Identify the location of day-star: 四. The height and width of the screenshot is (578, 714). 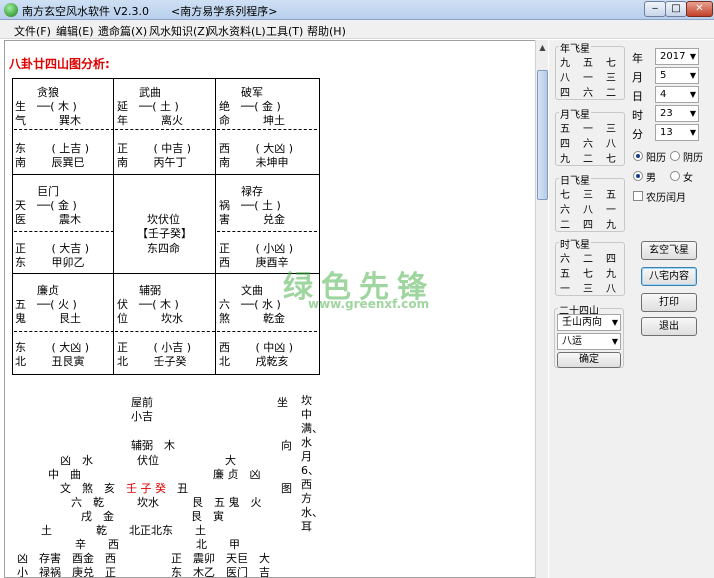
(588, 225).